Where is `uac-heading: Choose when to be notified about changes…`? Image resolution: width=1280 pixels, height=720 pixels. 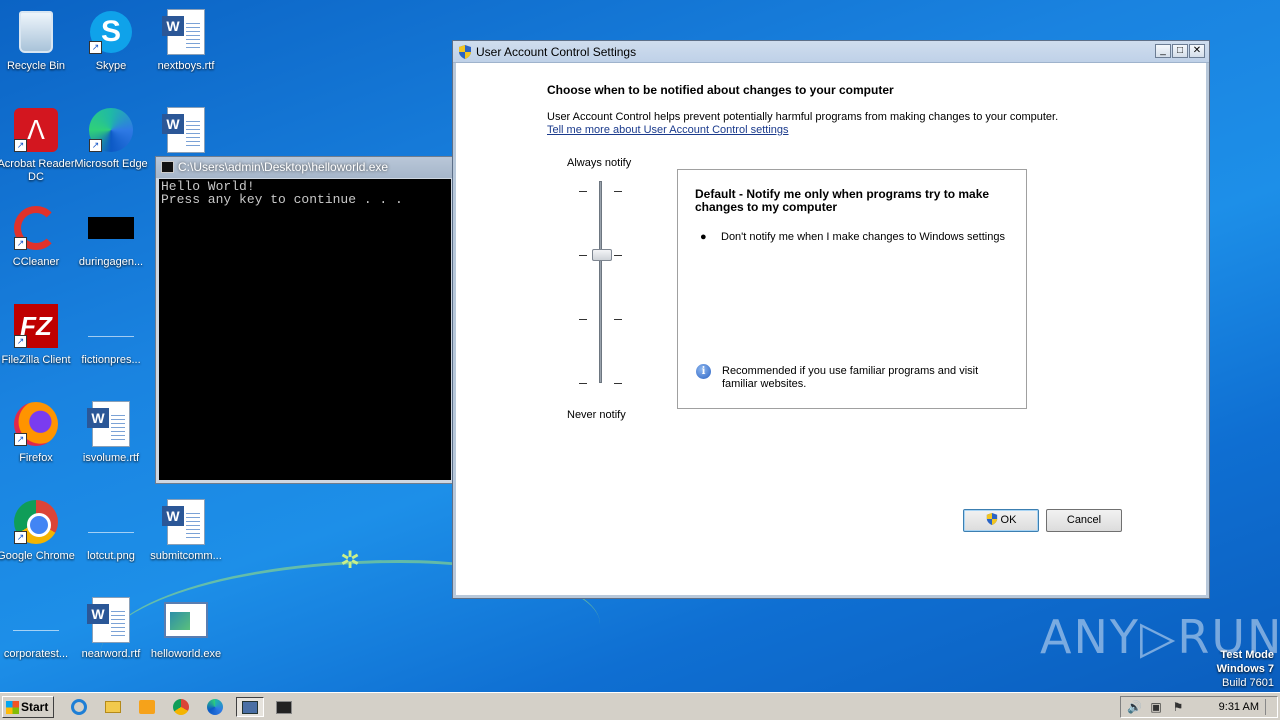
uac-heading: Choose when to be notified about changes… is located at coordinates (720, 90).